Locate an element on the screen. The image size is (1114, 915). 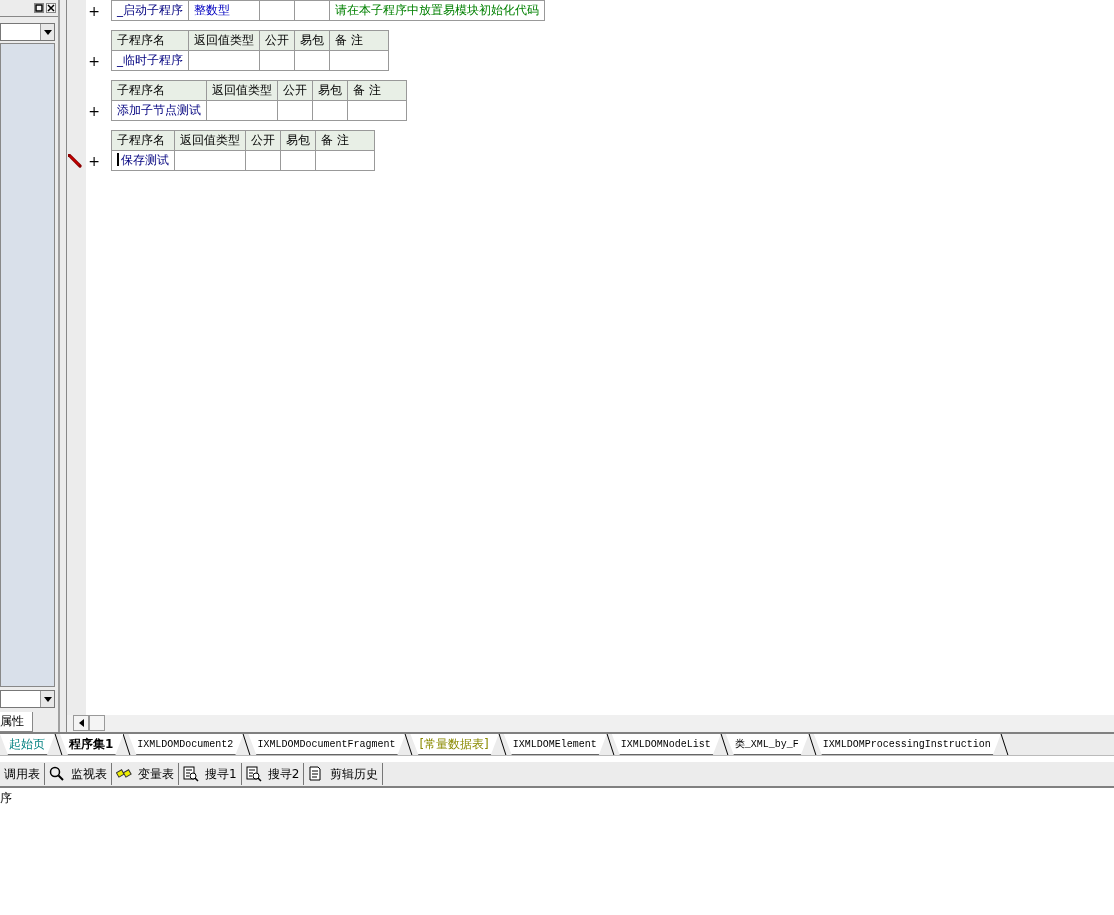
scroll-left-button is located at coordinates (81, 723).